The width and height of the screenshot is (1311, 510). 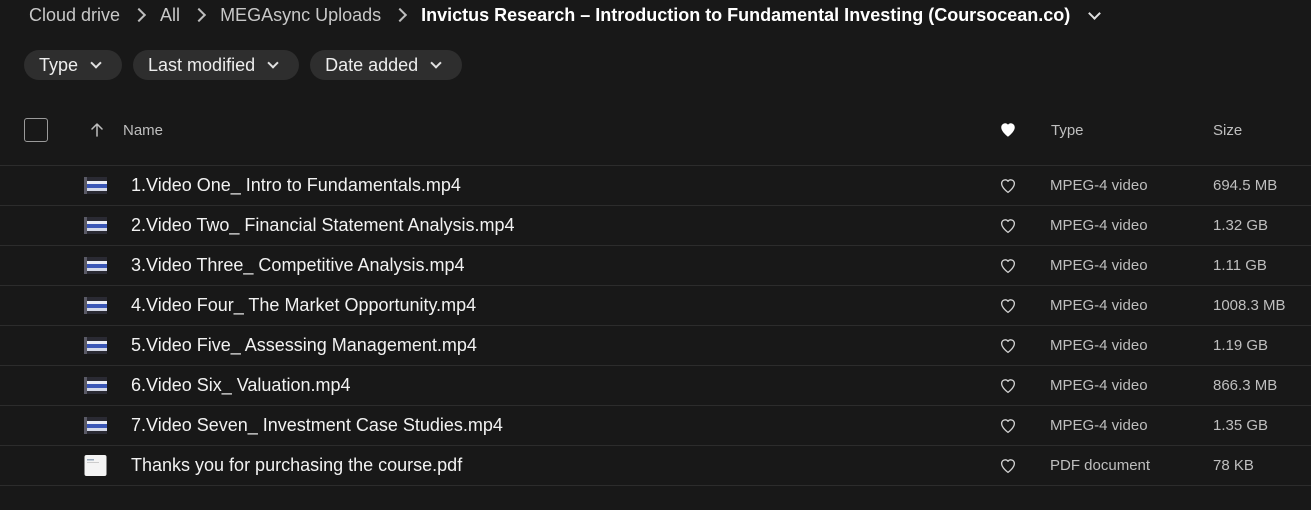 What do you see at coordinates (296, 185) in the screenshot?
I see `file-name: 1.Video One_ Intro to Fundamentals.mp4` at bounding box center [296, 185].